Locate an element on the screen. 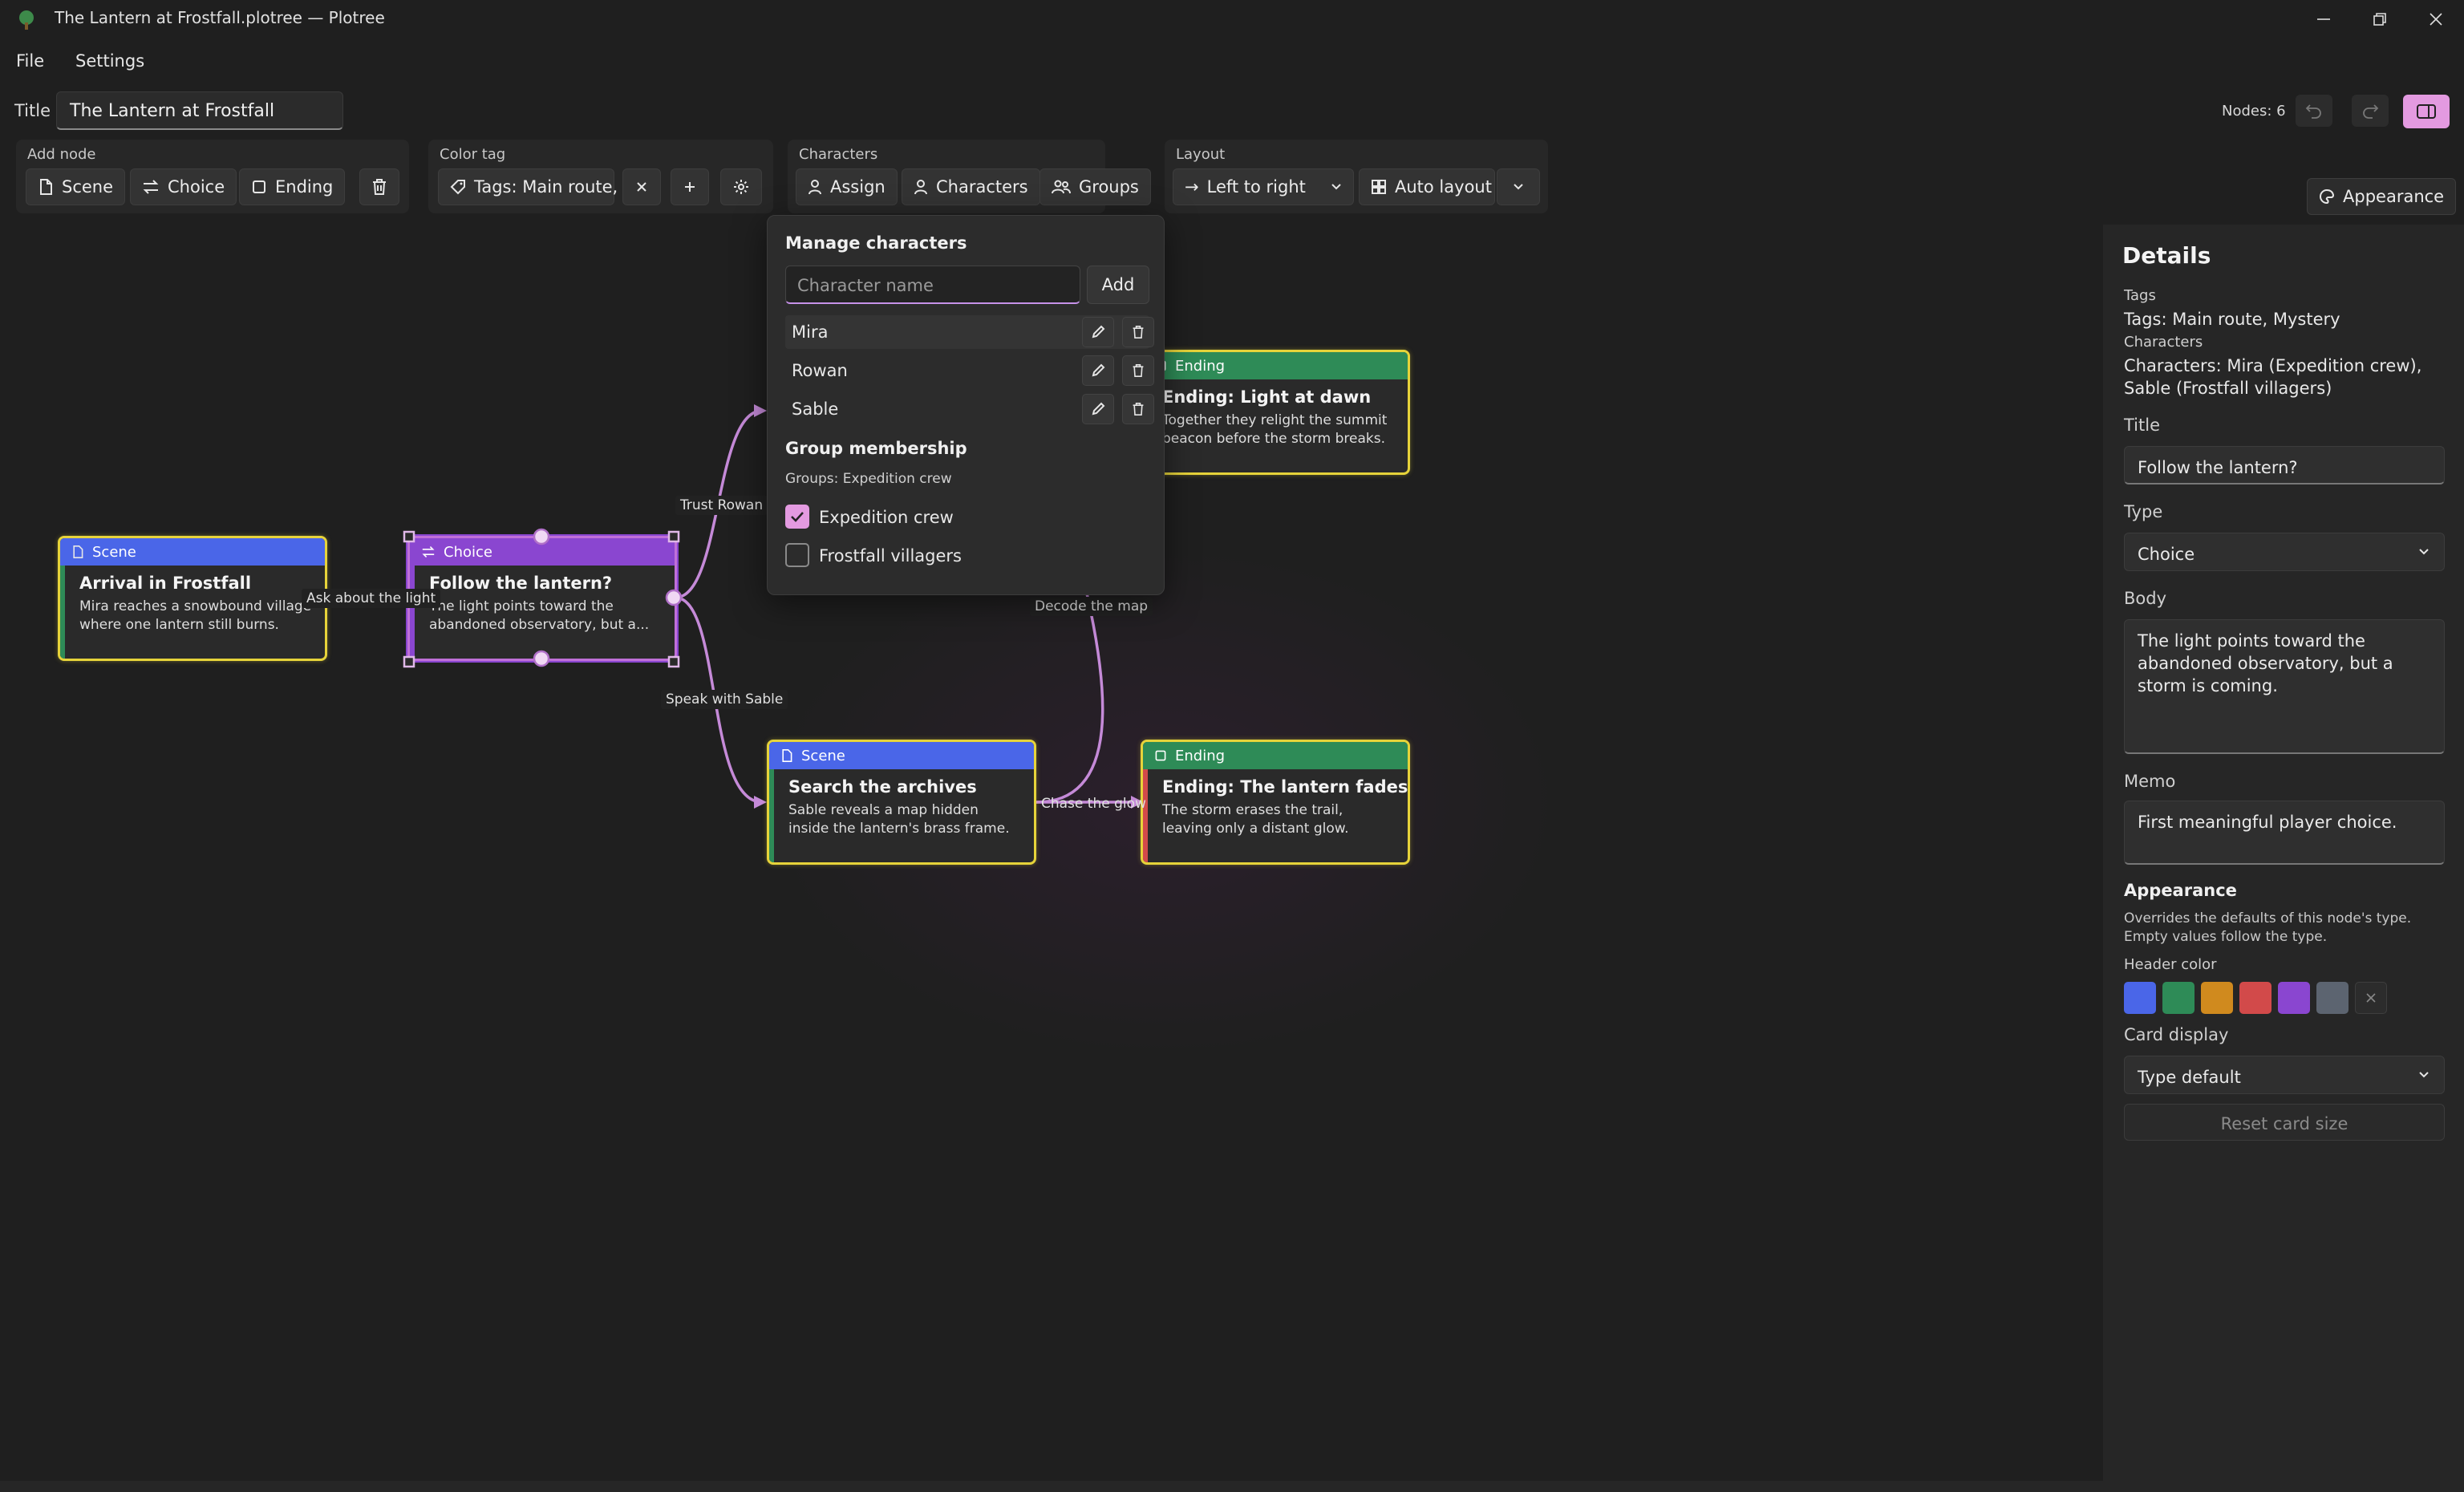  assign-button: Assign is located at coordinates (847, 186).